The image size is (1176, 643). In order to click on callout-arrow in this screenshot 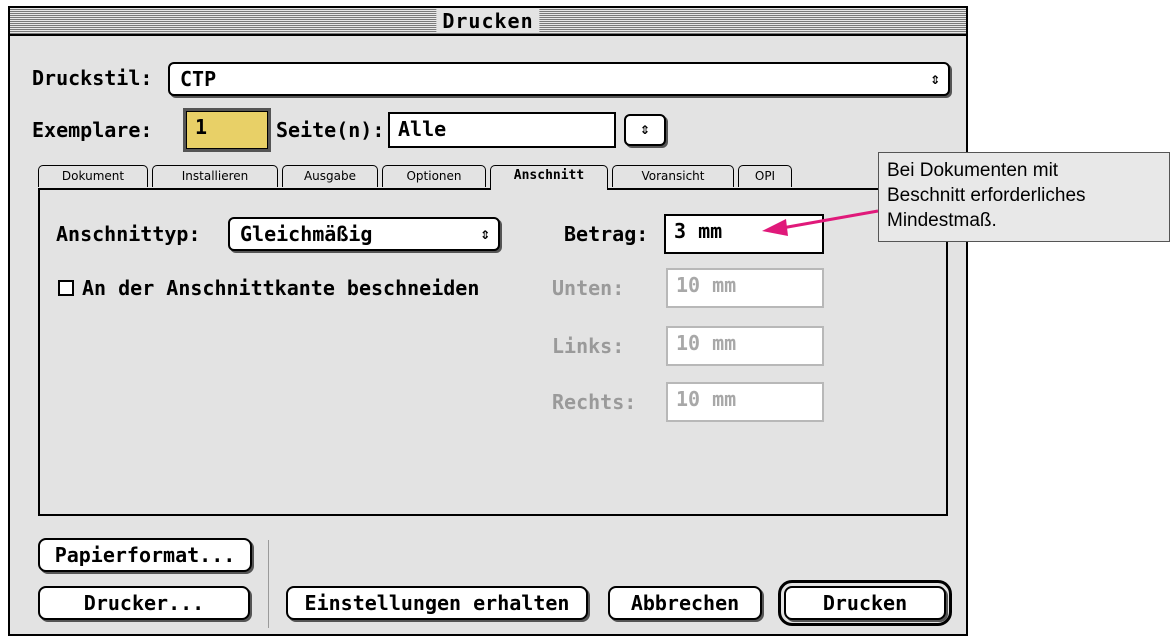, I will do `click(820, 222)`.